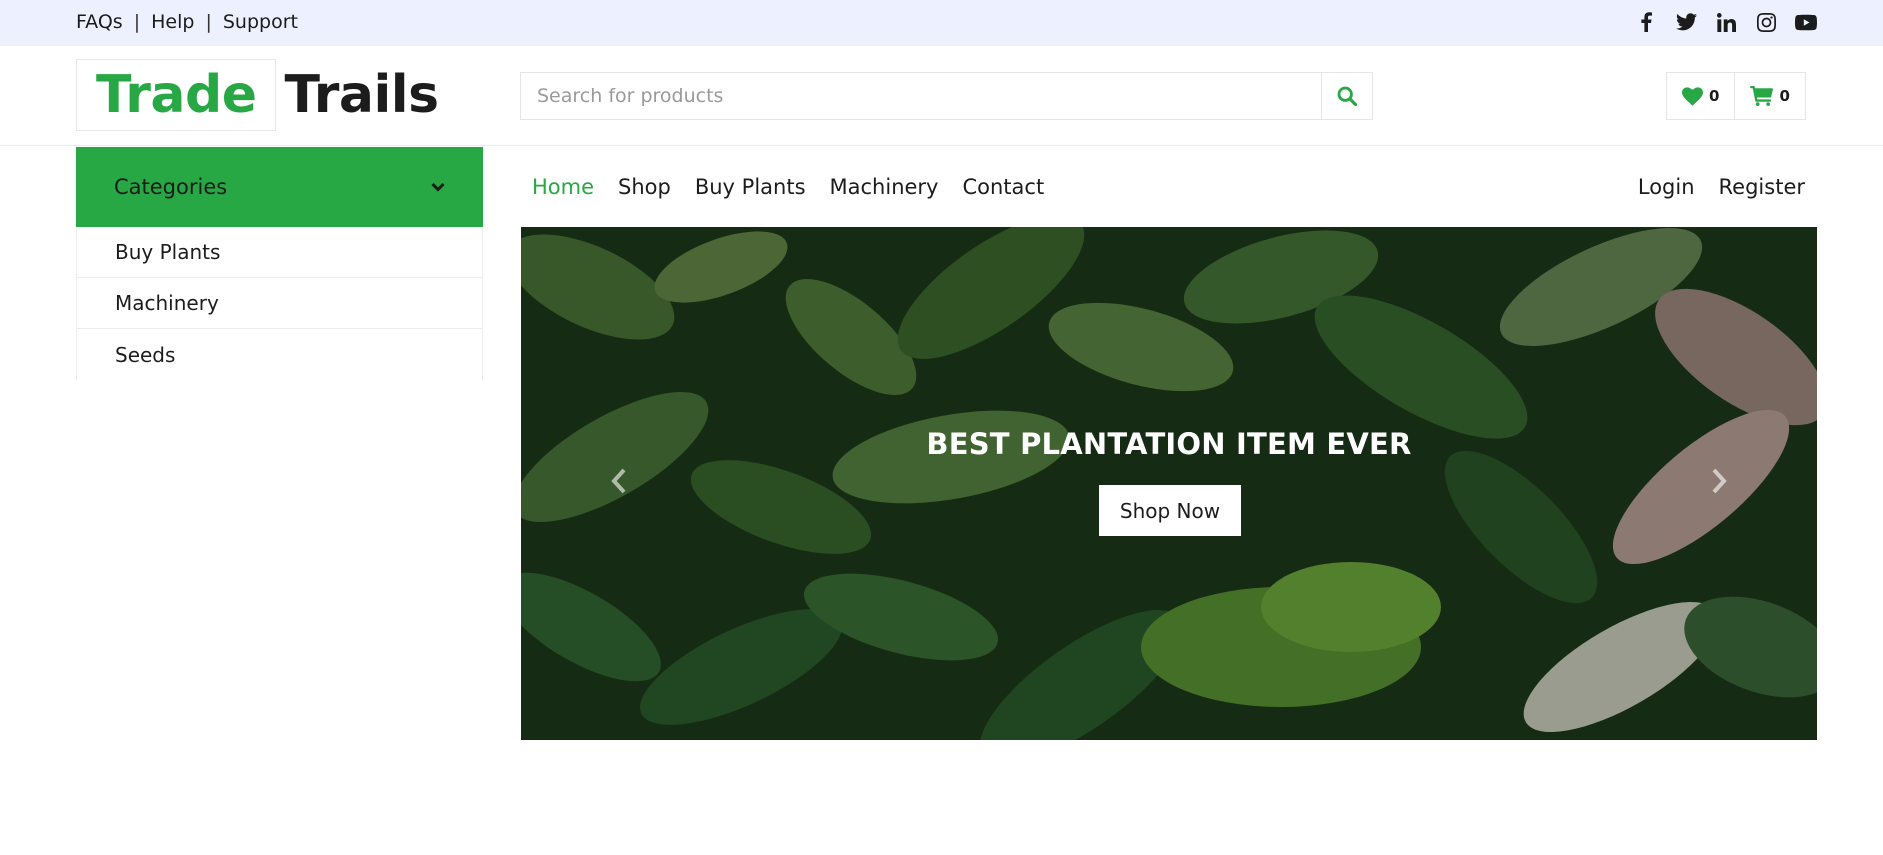  Describe the element at coordinates (361, 95) in the screenshot. I see `logo-second-word: Trails` at that location.